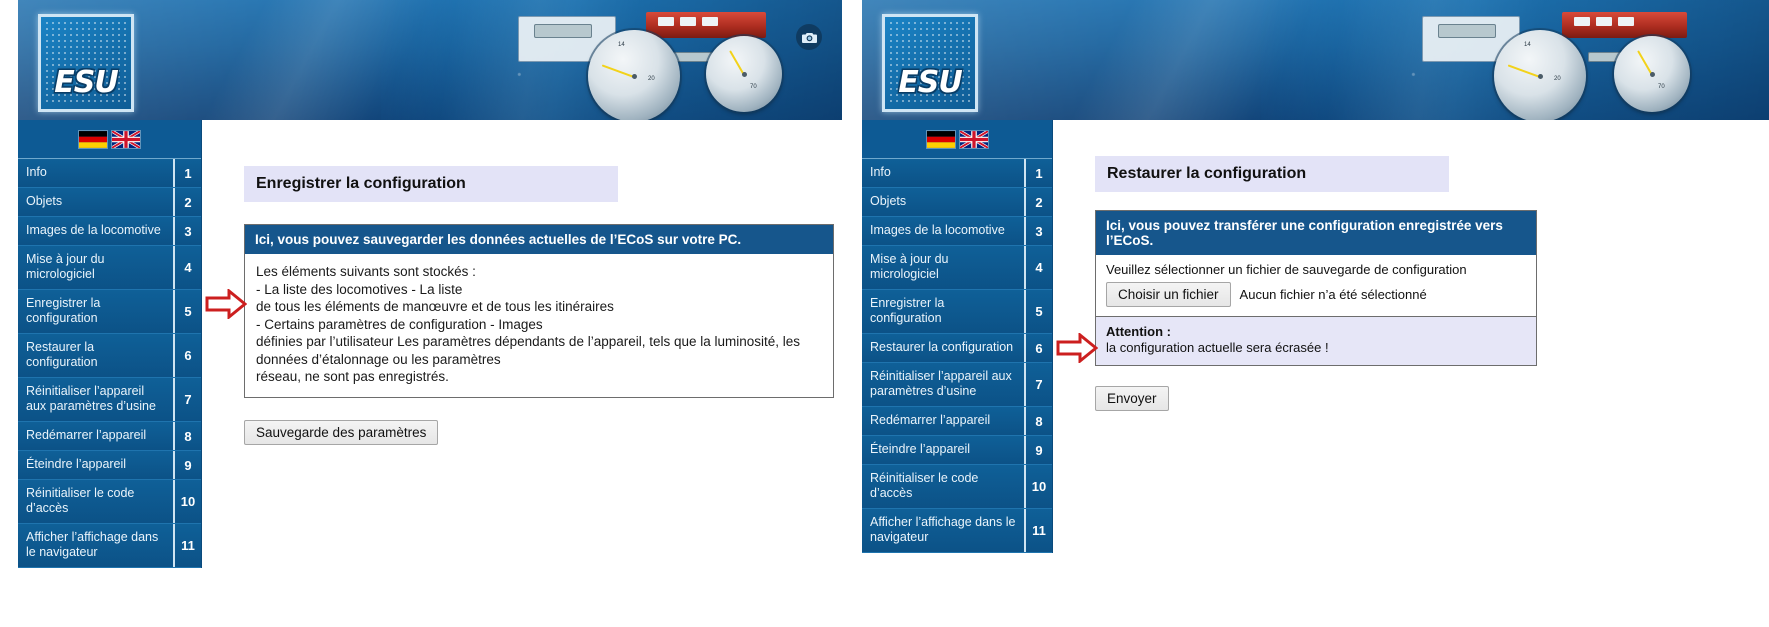 The width and height of the screenshot is (1769, 627). Describe the element at coordinates (937, 230) in the screenshot. I see `sidebar-item-label: Images de la locomotive` at that location.